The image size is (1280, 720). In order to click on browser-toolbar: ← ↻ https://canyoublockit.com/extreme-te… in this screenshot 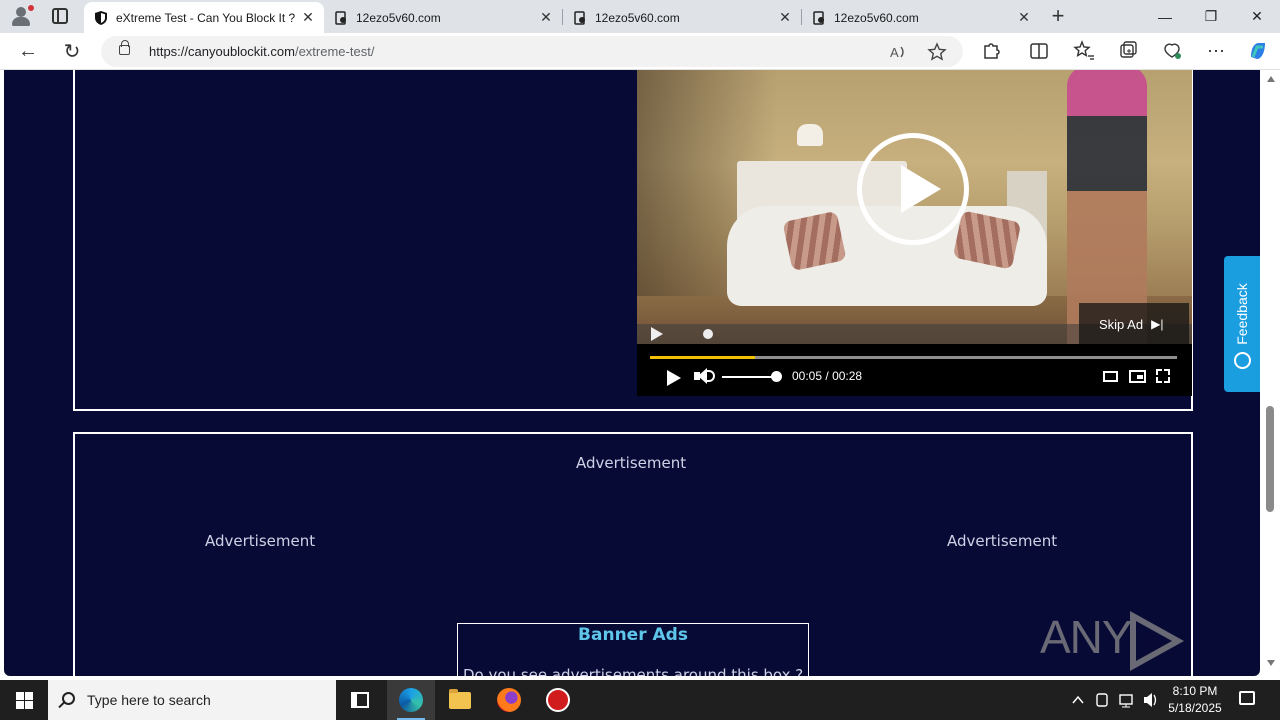, I will do `click(640, 51)`.